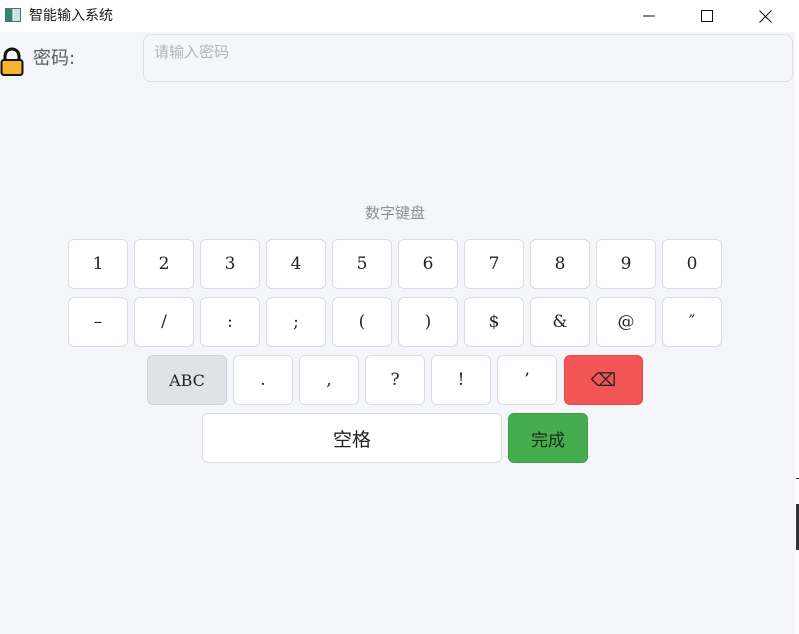 This screenshot has height=634, width=799. I want to click on key-slash: /, so click(164, 322).